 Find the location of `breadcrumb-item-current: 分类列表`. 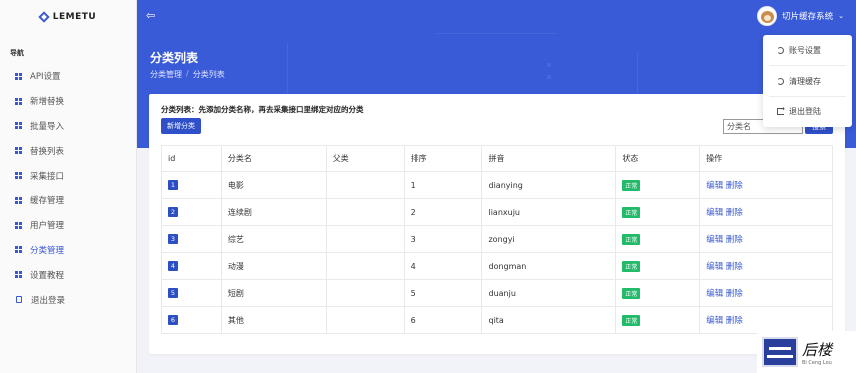

breadcrumb-item-current: 分类列表 is located at coordinates (208, 74).